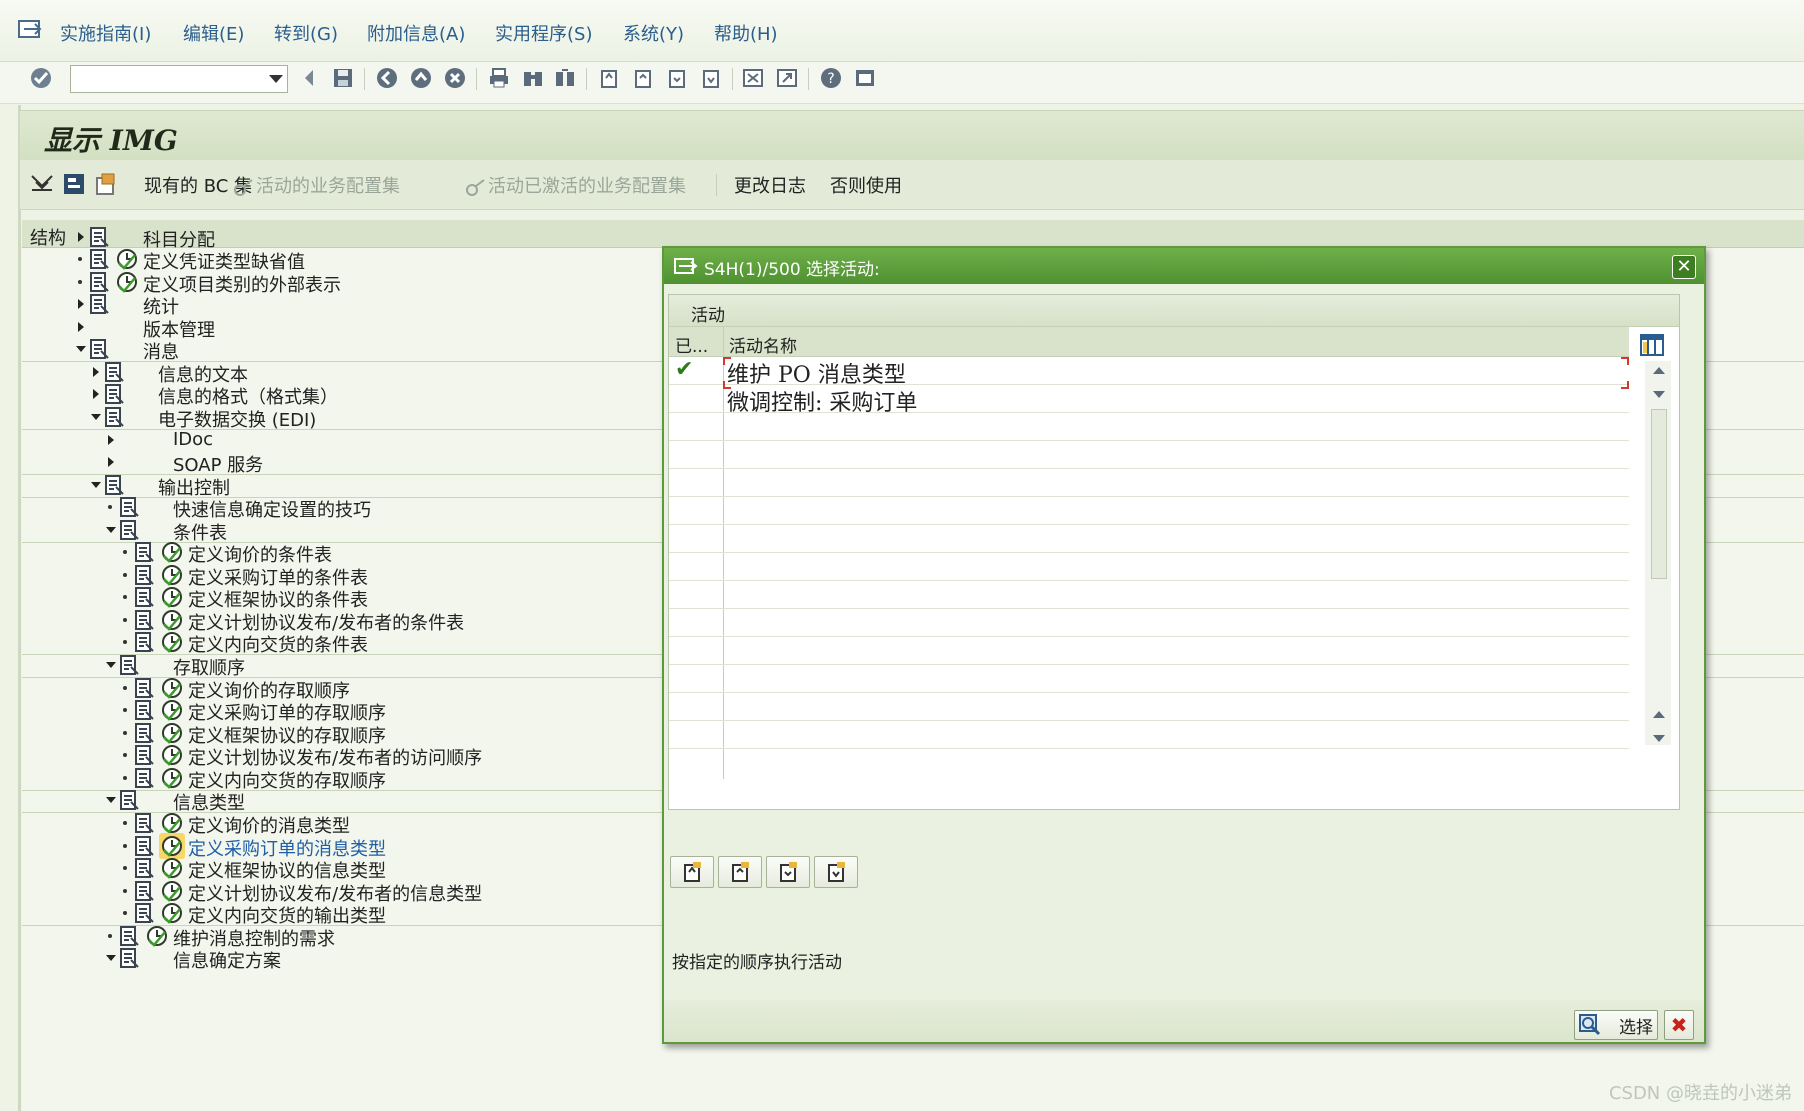 The height and width of the screenshot is (1111, 1804). What do you see at coordinates (387, 78) in the screenshot?
I see `back-green-icon` at bounding box center [387, 78].